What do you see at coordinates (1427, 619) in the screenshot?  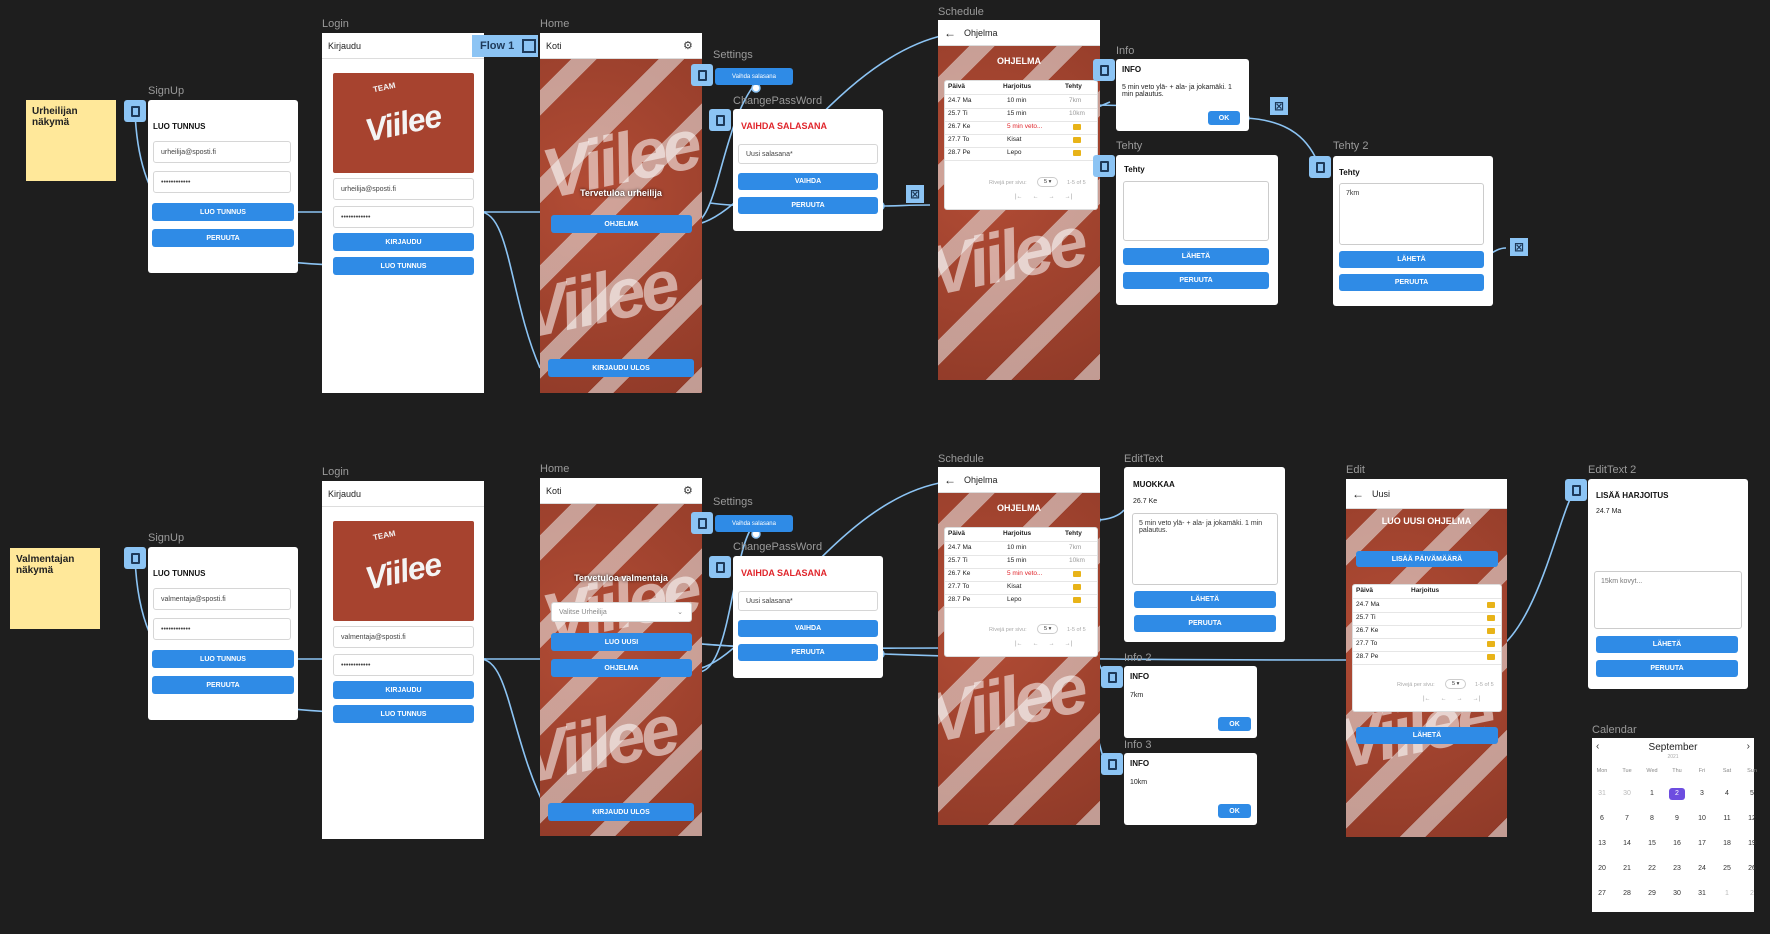 I see `table-row: 25.7 Ti` at bounding box center [1427, 619].